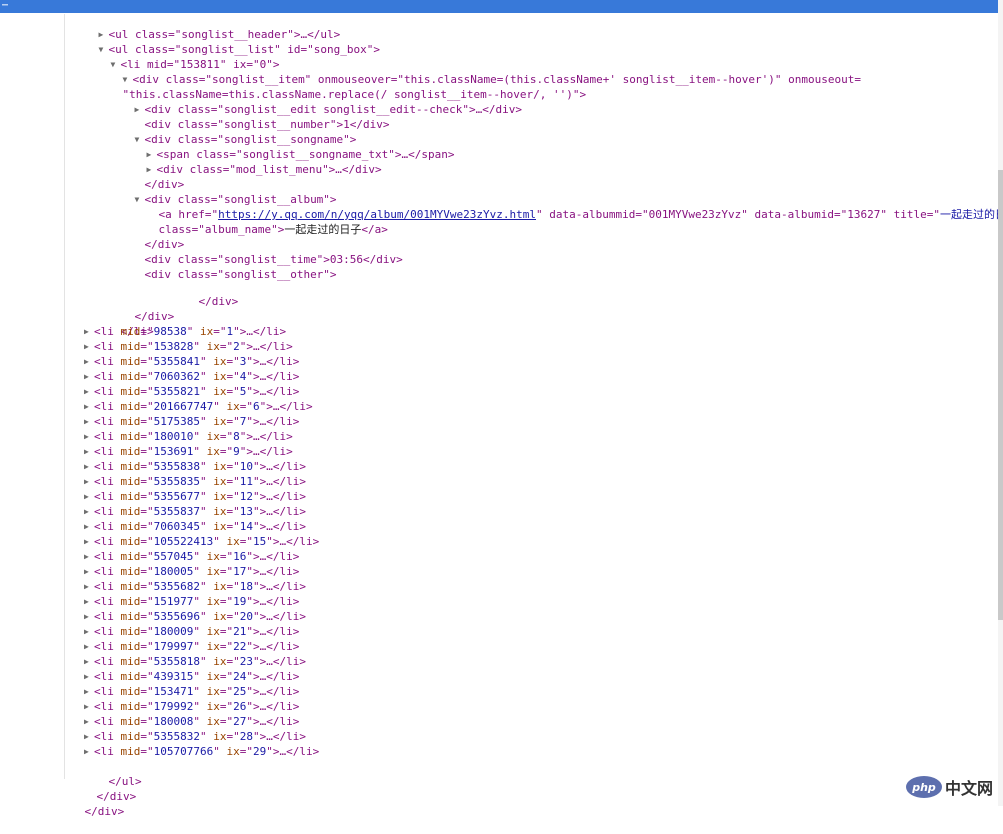  I want to click on dom-node-album: ▼ <div class="songlist__album">, so click(501, 191).